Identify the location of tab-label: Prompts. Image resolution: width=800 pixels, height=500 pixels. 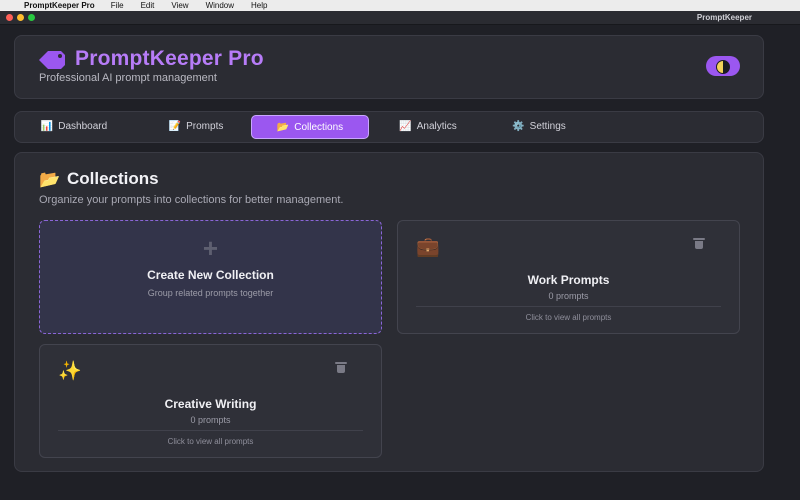
(205, 126).